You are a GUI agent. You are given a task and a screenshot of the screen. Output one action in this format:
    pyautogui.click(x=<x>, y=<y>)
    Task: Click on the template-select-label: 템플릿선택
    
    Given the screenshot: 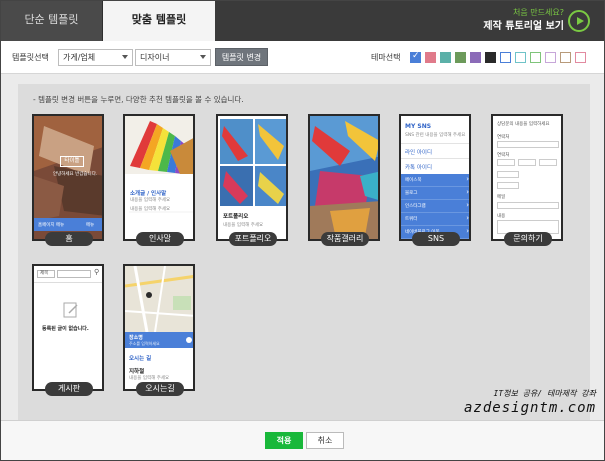 What is the action you would take?
    pyautogui.click(x=30, y=57)
    